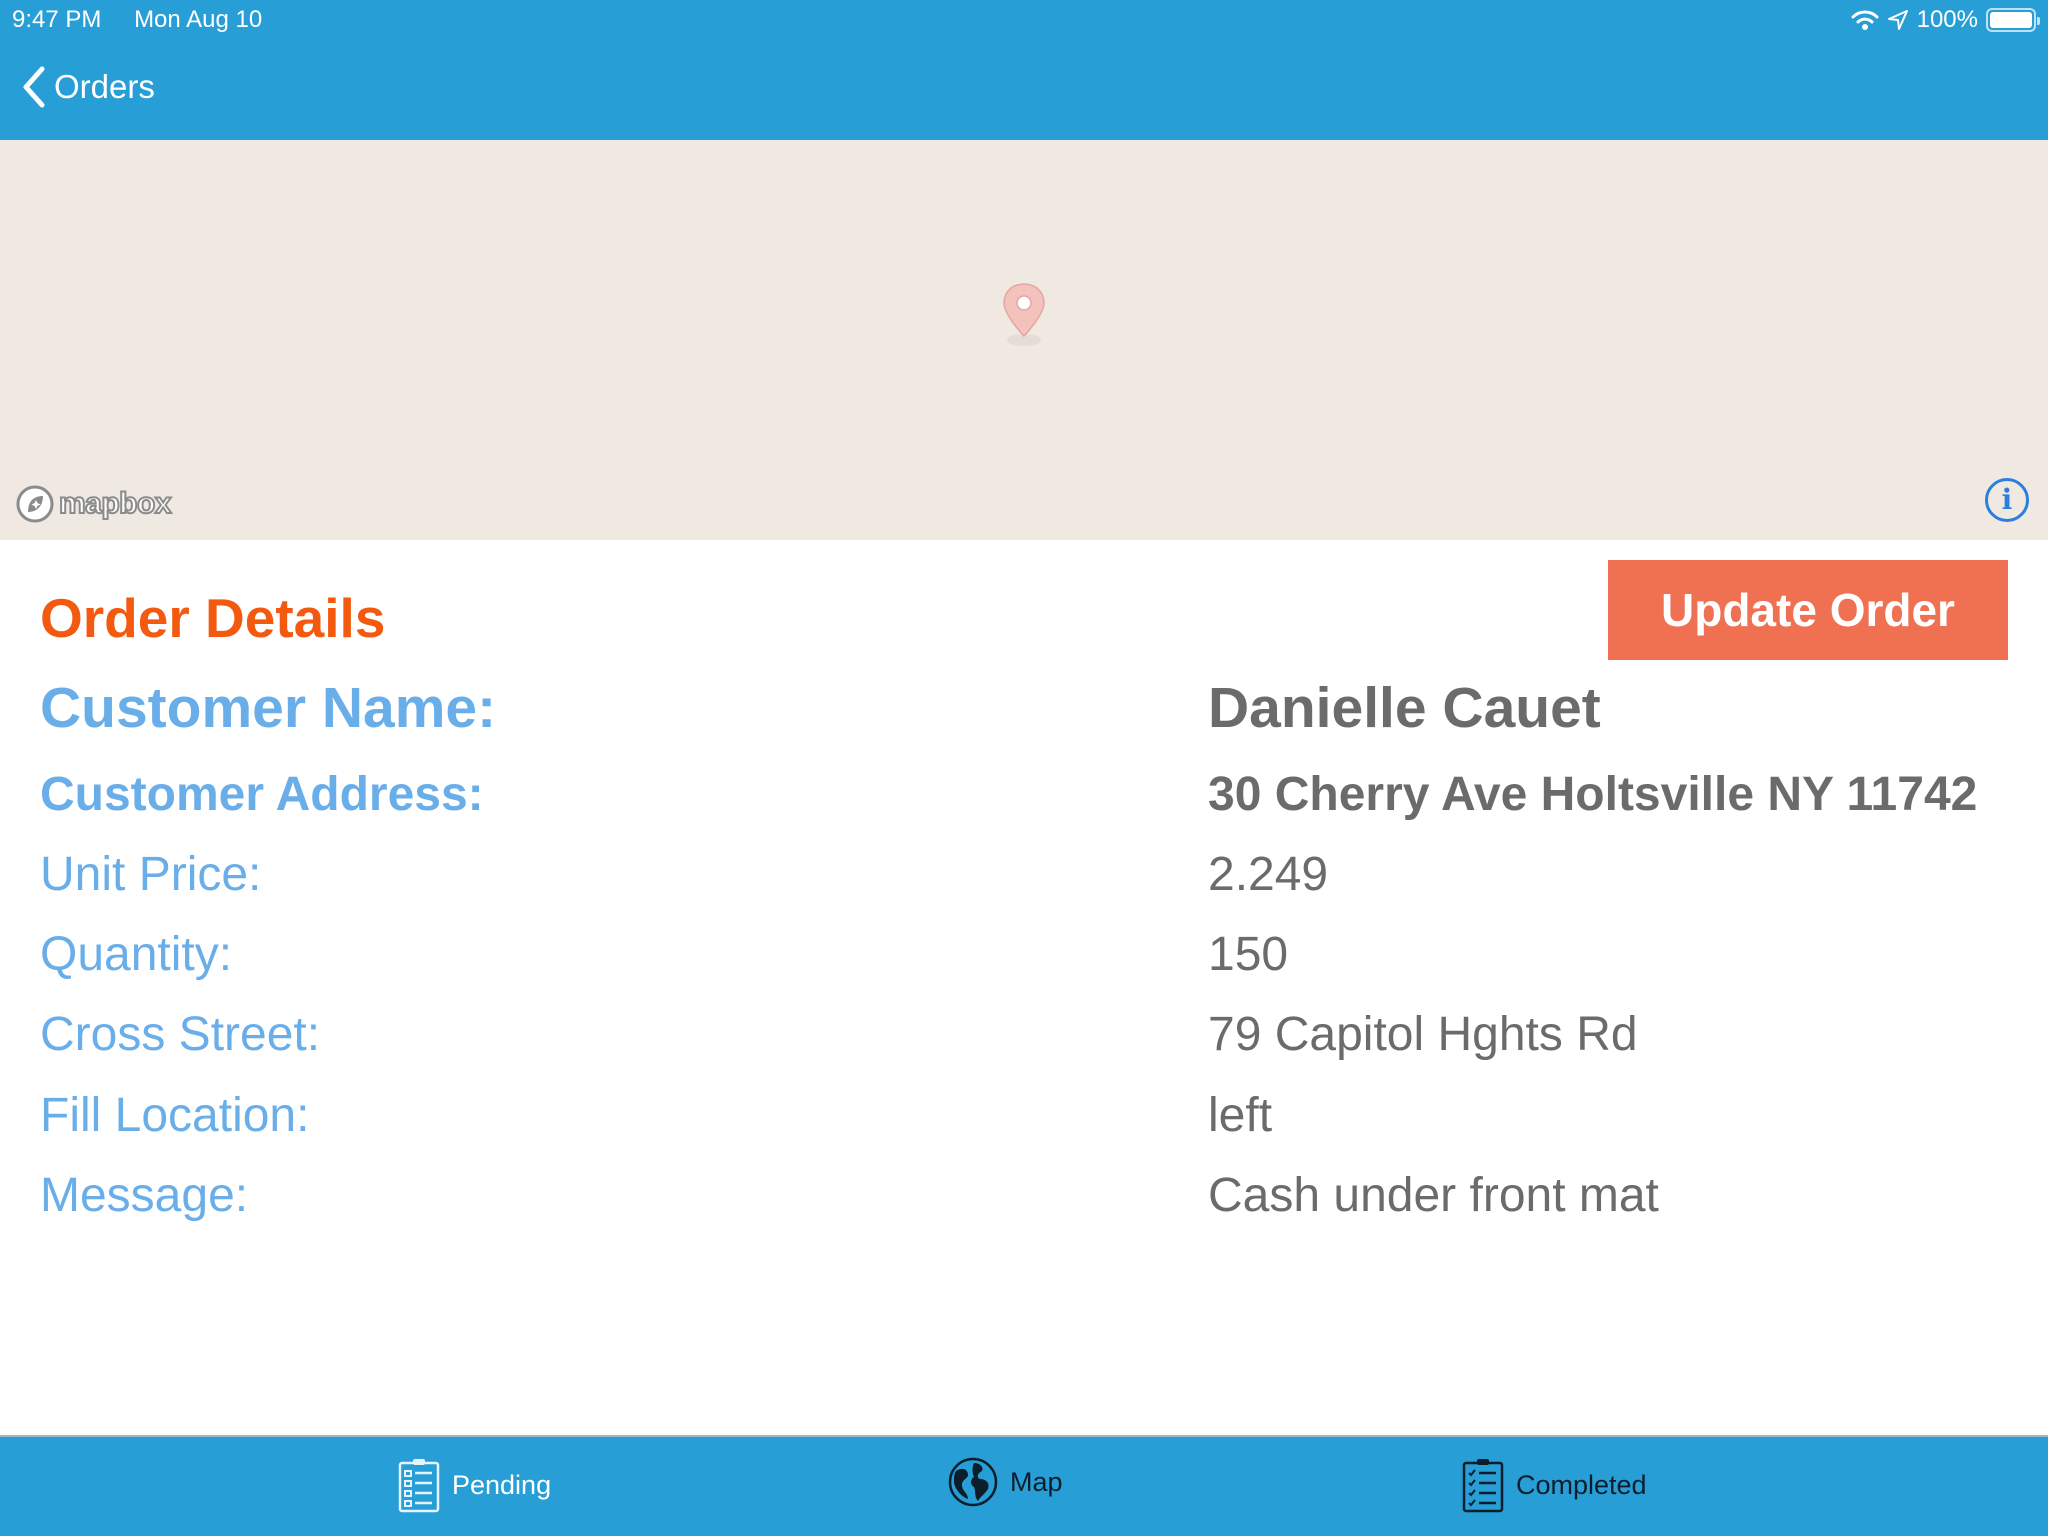 The height and width of the screenshot is (1536, 2048). I want to click on tab-completed: Completed, so click(1554, 1485).